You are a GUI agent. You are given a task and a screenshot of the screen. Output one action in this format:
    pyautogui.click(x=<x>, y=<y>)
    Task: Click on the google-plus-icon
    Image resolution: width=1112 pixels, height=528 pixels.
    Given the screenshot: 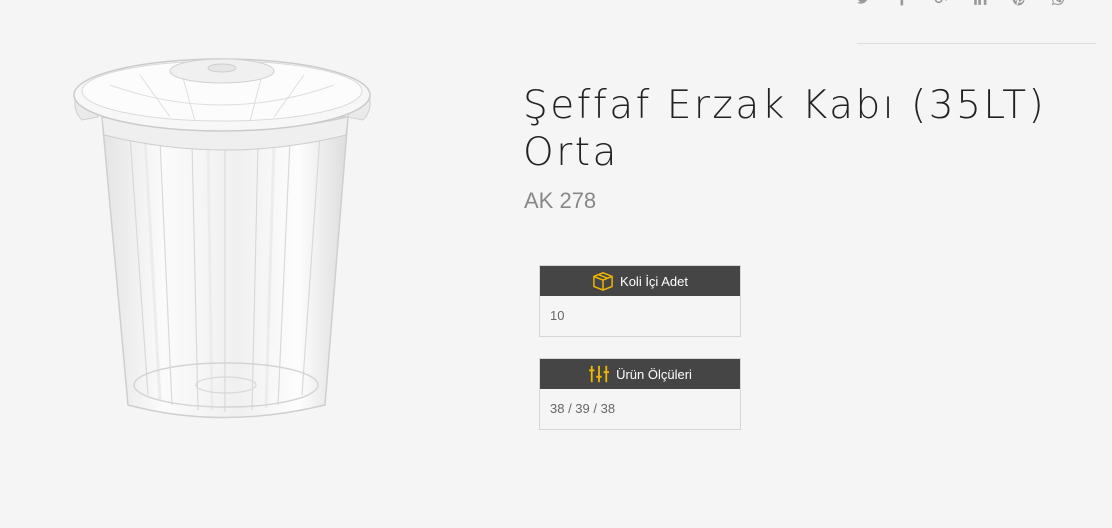 What is the action you would take?
    pyautogui.click(x=941, y=3)
    